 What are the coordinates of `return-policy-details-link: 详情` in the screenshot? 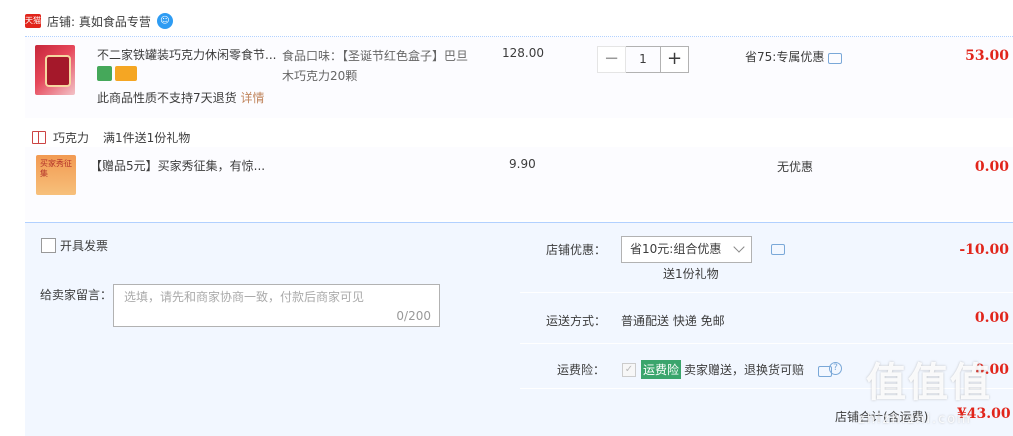 It's located at (252, 98).